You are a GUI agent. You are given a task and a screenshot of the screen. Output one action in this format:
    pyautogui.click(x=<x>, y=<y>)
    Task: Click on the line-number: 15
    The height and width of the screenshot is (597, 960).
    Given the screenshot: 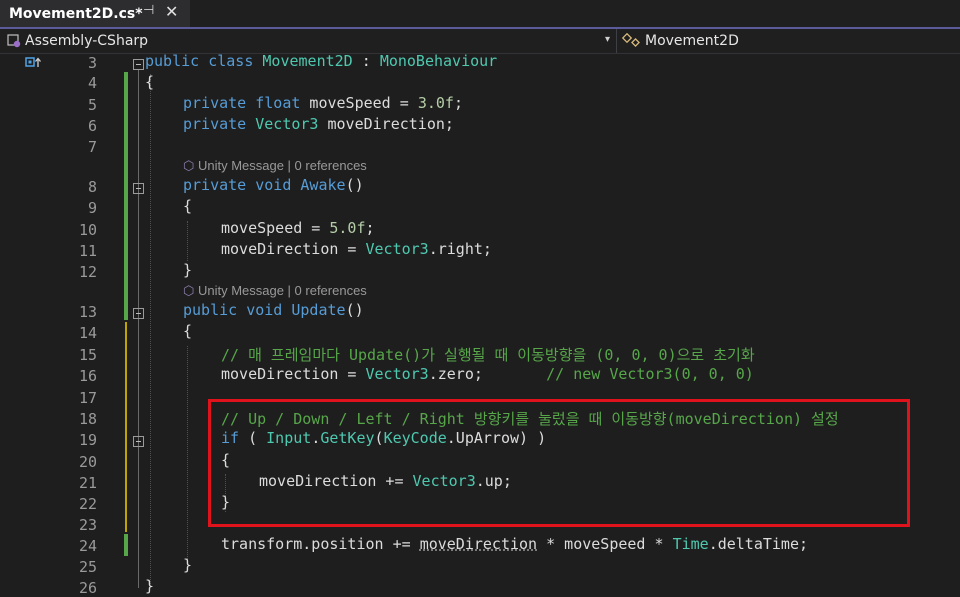 What is the action you would take?
    pyautogui.click(x=87, y=355)
    